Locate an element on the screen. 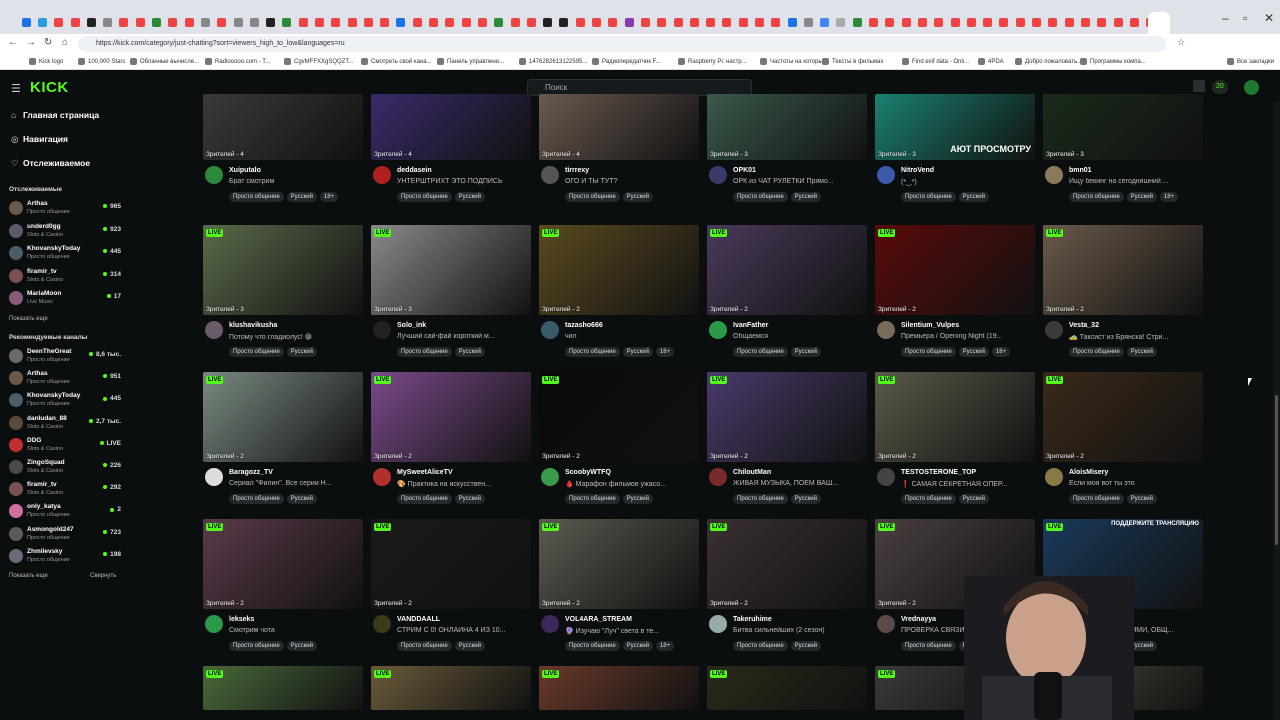 The image size is (1280, 720). channel-item: Asmongold247 Просто общение 723 is located at coordinates (65, 536).